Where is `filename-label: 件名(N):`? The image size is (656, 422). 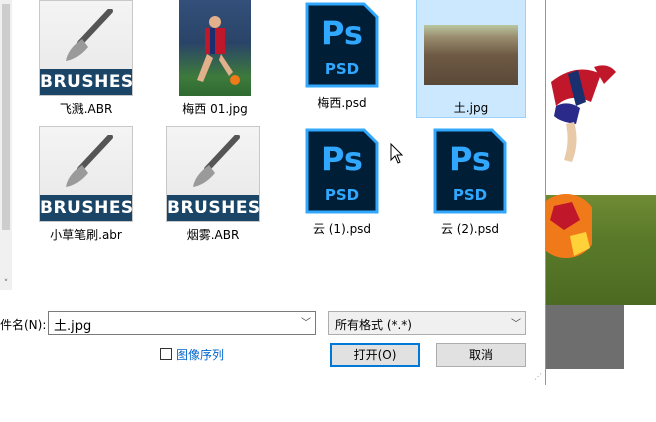 filename-label: 件名(N): is located at coordinates (23, 325).